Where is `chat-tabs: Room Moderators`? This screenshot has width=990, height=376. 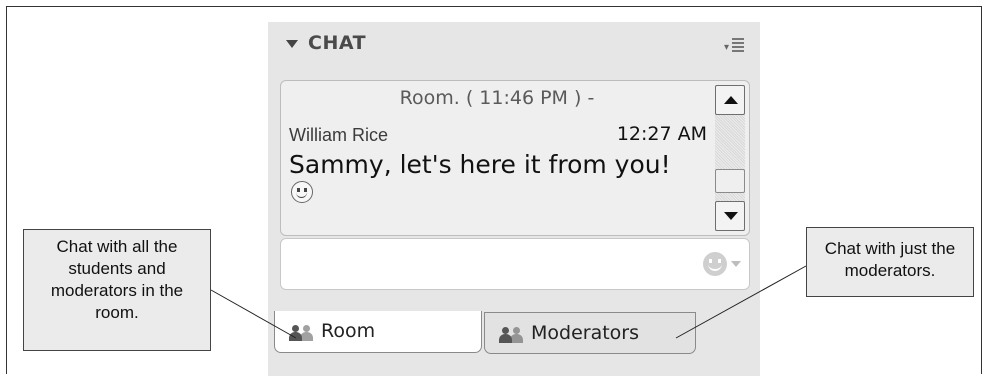 chat-tabs: Room Moderators is located at coordinates (514, 343).